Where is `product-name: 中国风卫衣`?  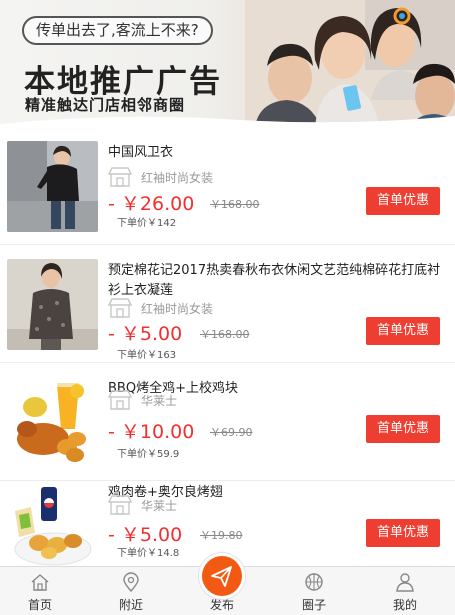
product-name: 中国风卫衣 is located at coordinates (141, 152).